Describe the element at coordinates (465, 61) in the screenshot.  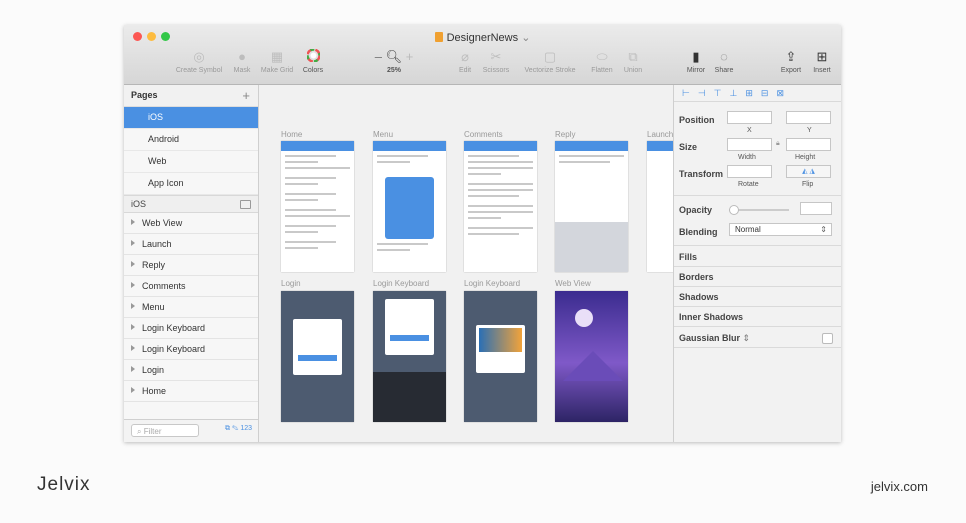
I see `edit-button: ⌀ Edit` at that location.